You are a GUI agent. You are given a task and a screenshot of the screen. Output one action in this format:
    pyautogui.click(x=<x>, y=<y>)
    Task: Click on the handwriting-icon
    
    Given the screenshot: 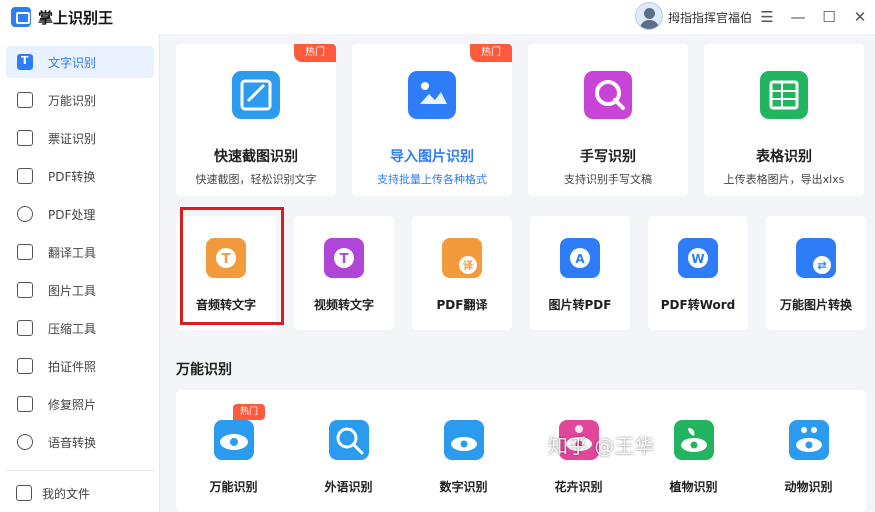 What is the action you would take?
    pyautogui.click(x=608, y=95)
    